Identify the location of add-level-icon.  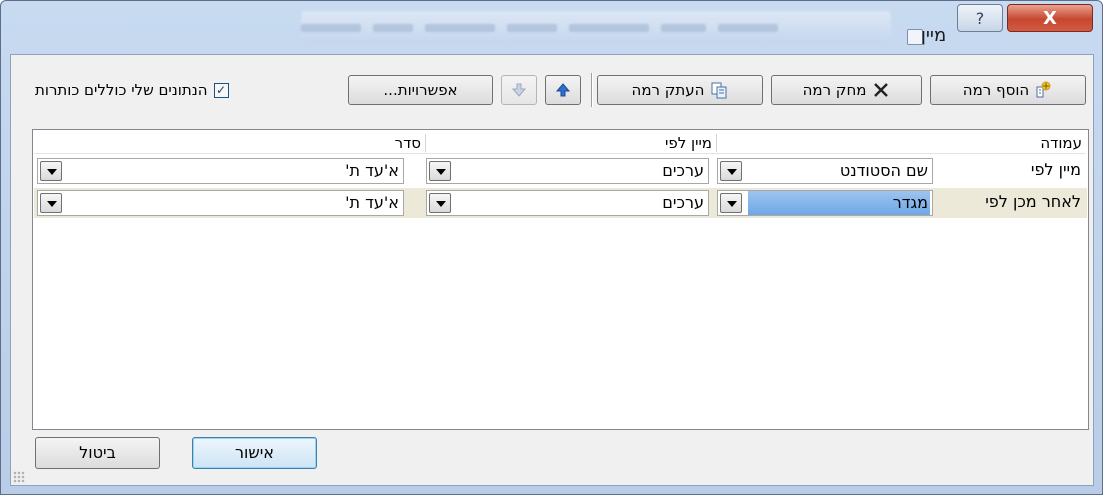
(1044, 90).